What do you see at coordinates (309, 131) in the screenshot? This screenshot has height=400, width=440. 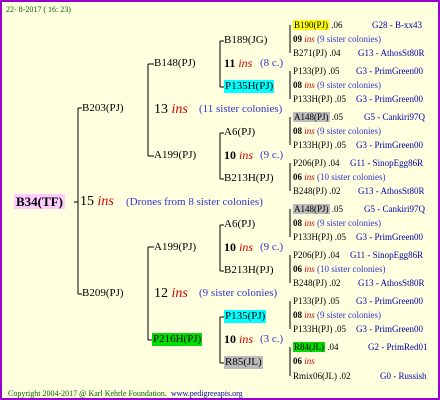 I see `gen3-ins-2: ins` at bounding box center [309, 131].